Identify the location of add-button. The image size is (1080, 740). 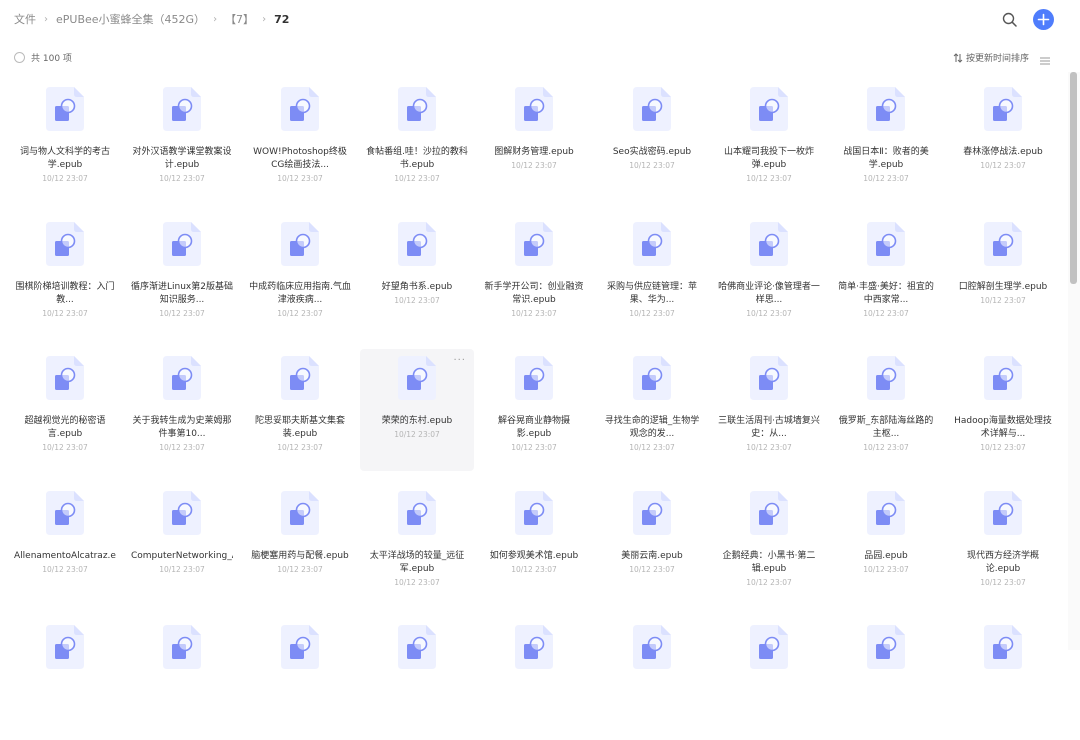
(1043, 19).